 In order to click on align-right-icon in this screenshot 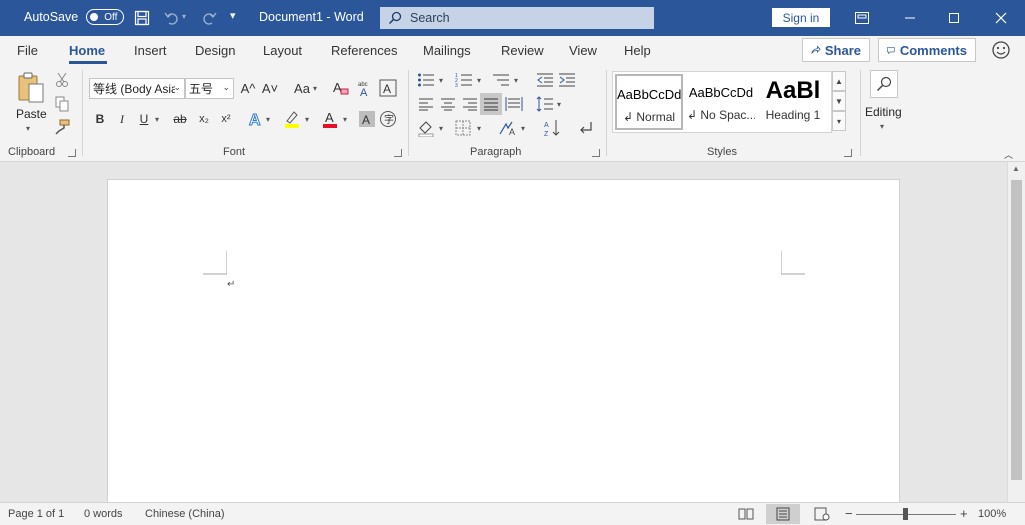, I will do `click(470, 104)`.